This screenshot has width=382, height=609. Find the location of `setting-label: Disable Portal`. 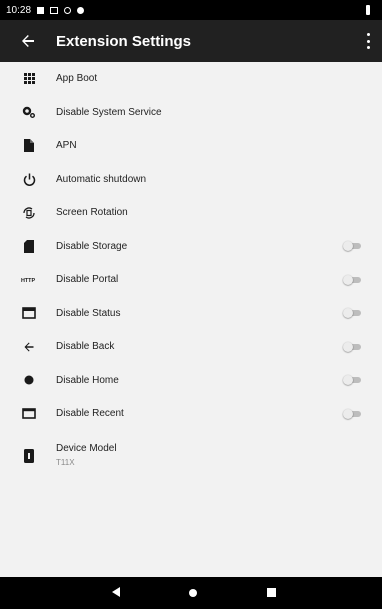

setting-label: Disable Portal is located at coordinates (87, 280).